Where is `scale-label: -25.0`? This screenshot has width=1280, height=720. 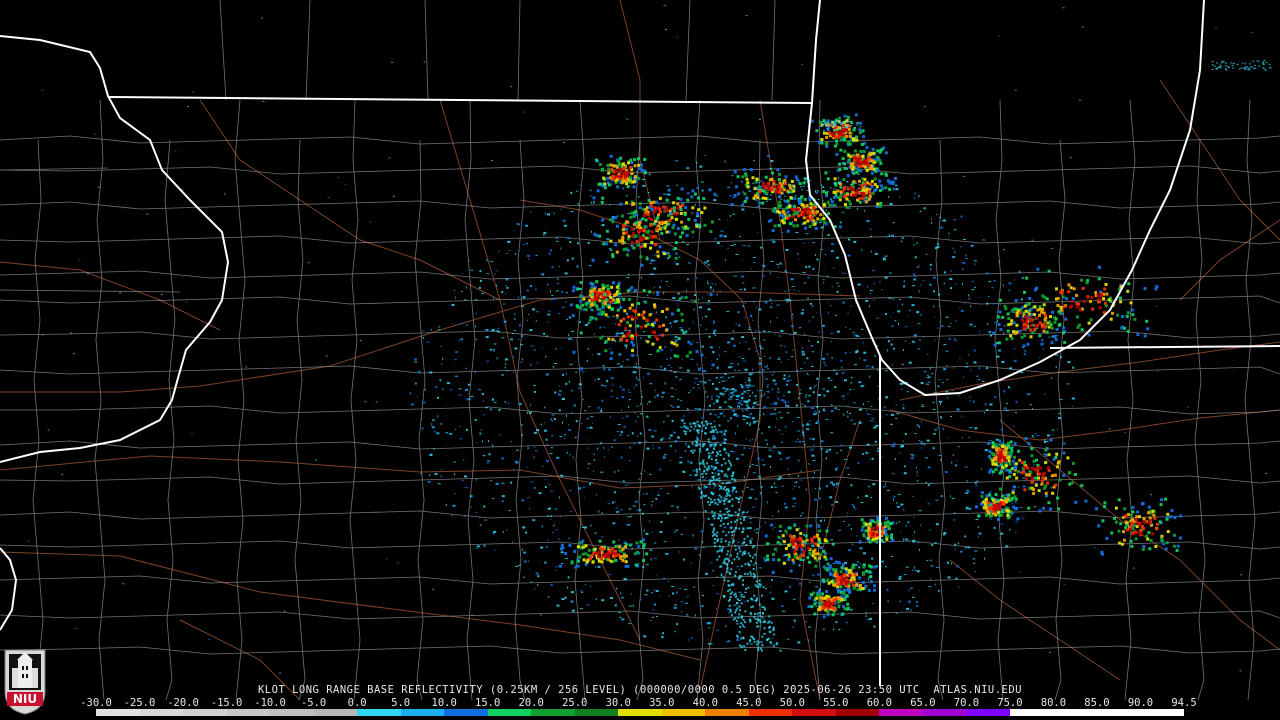 scale-label: -25.0 is located at coordinates (139, 703).